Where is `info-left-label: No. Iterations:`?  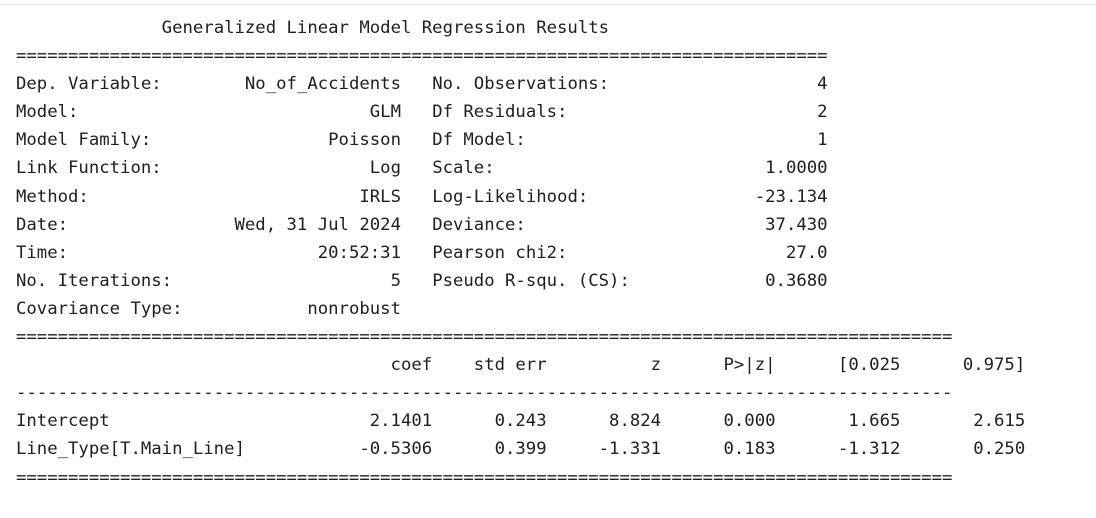 info-left-label: No. Iterations: is located at coordinates (125, 280).